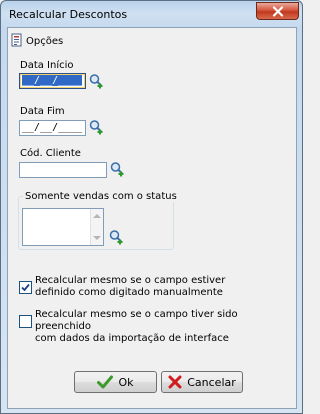 This screenshot has width=320, height=414. Describe the element at coordinates (25, 321) in the screenshot. I see `recalc-import-checkbox` at that location.